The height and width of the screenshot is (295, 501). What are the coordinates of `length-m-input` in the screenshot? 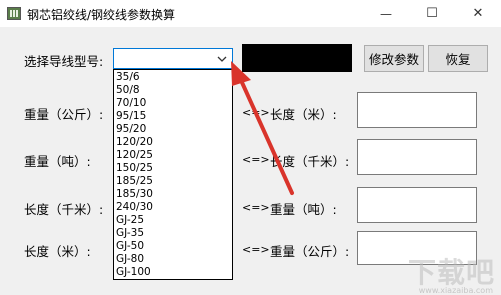 It's located at (417, 110).